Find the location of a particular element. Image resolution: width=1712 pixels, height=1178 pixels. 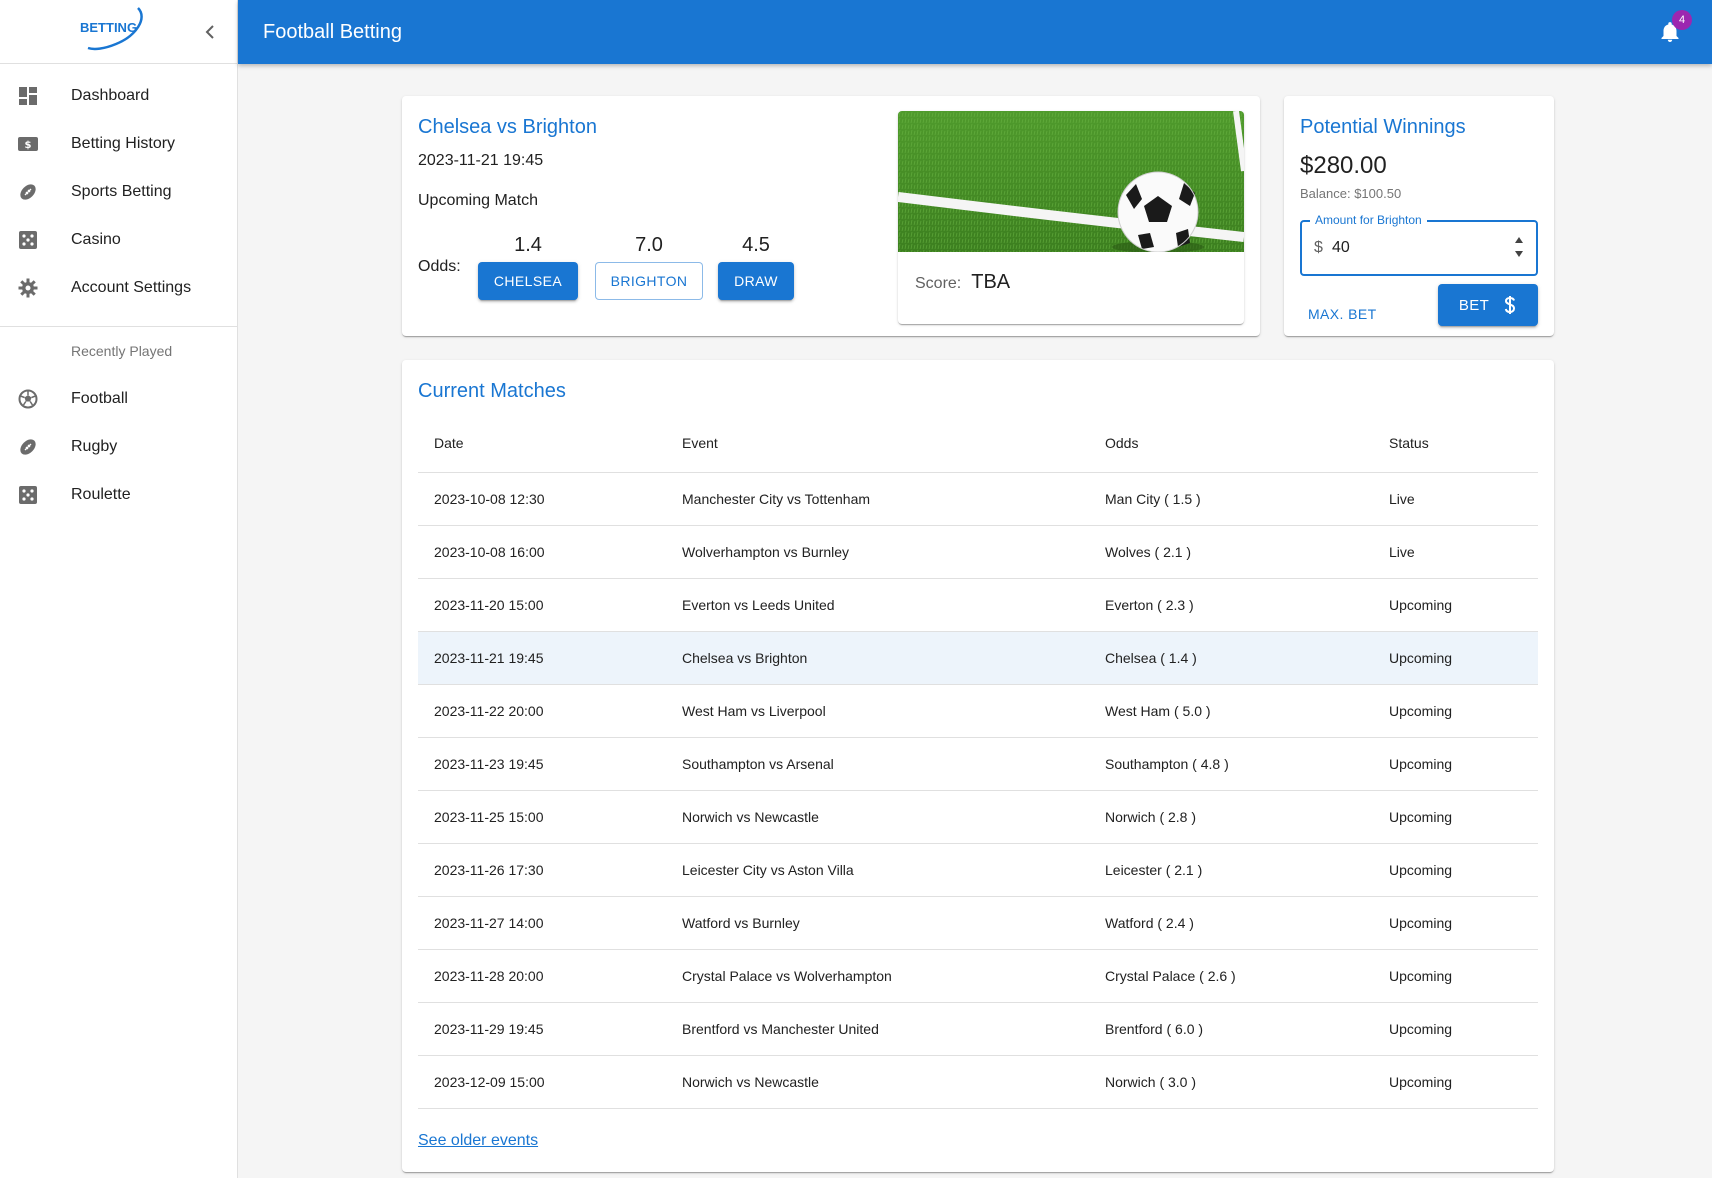

sidebar-item-account-settings: Account Settings is located at coordinates (118, 288).